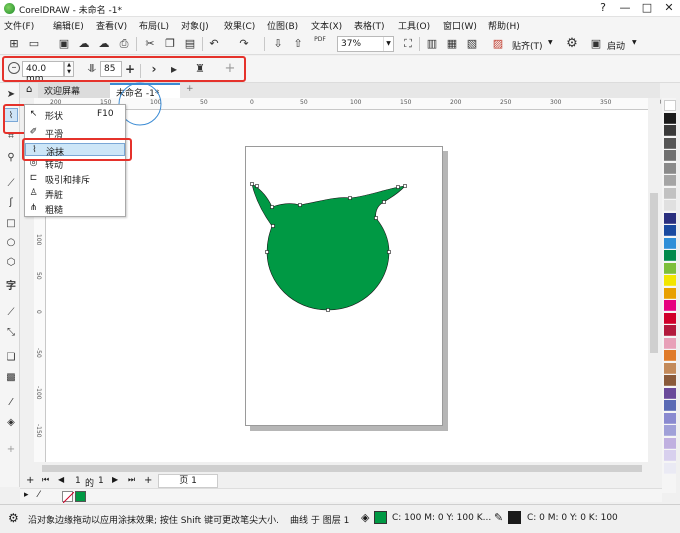  I want to click on menu-bitmap: 位图(B), so click(282, 25).